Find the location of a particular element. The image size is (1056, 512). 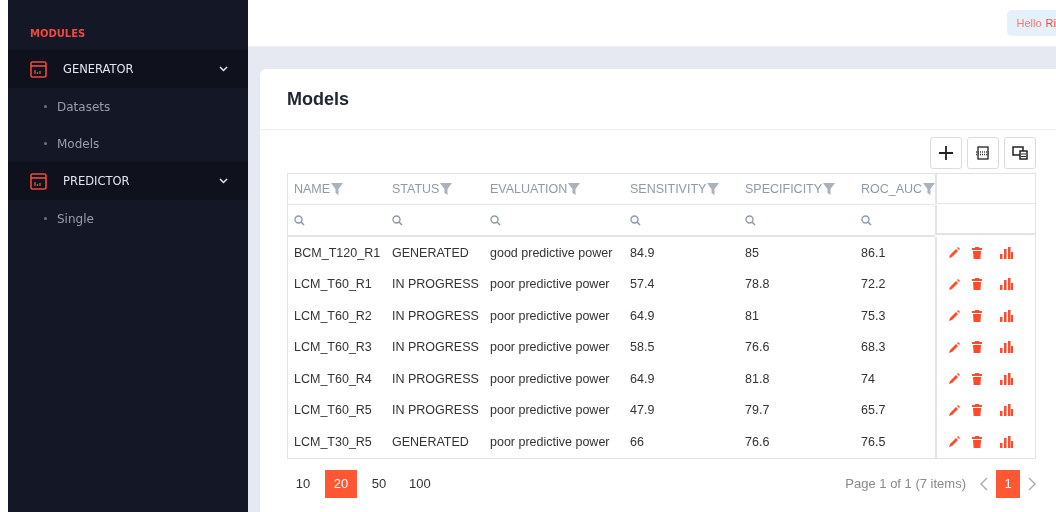

table-cell-text: 79.7 is located at coordinates (757, 411).